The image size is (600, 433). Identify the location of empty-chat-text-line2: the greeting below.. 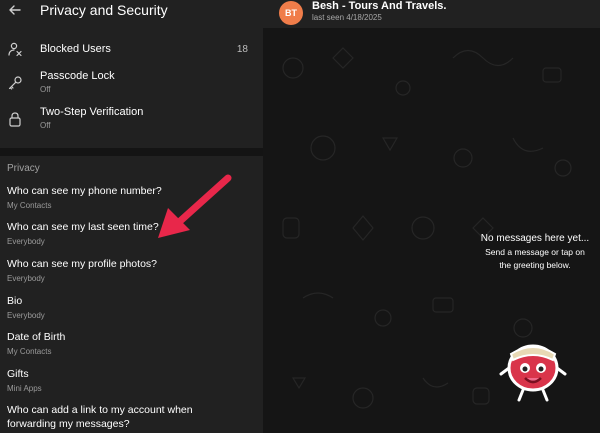
(535, 265).